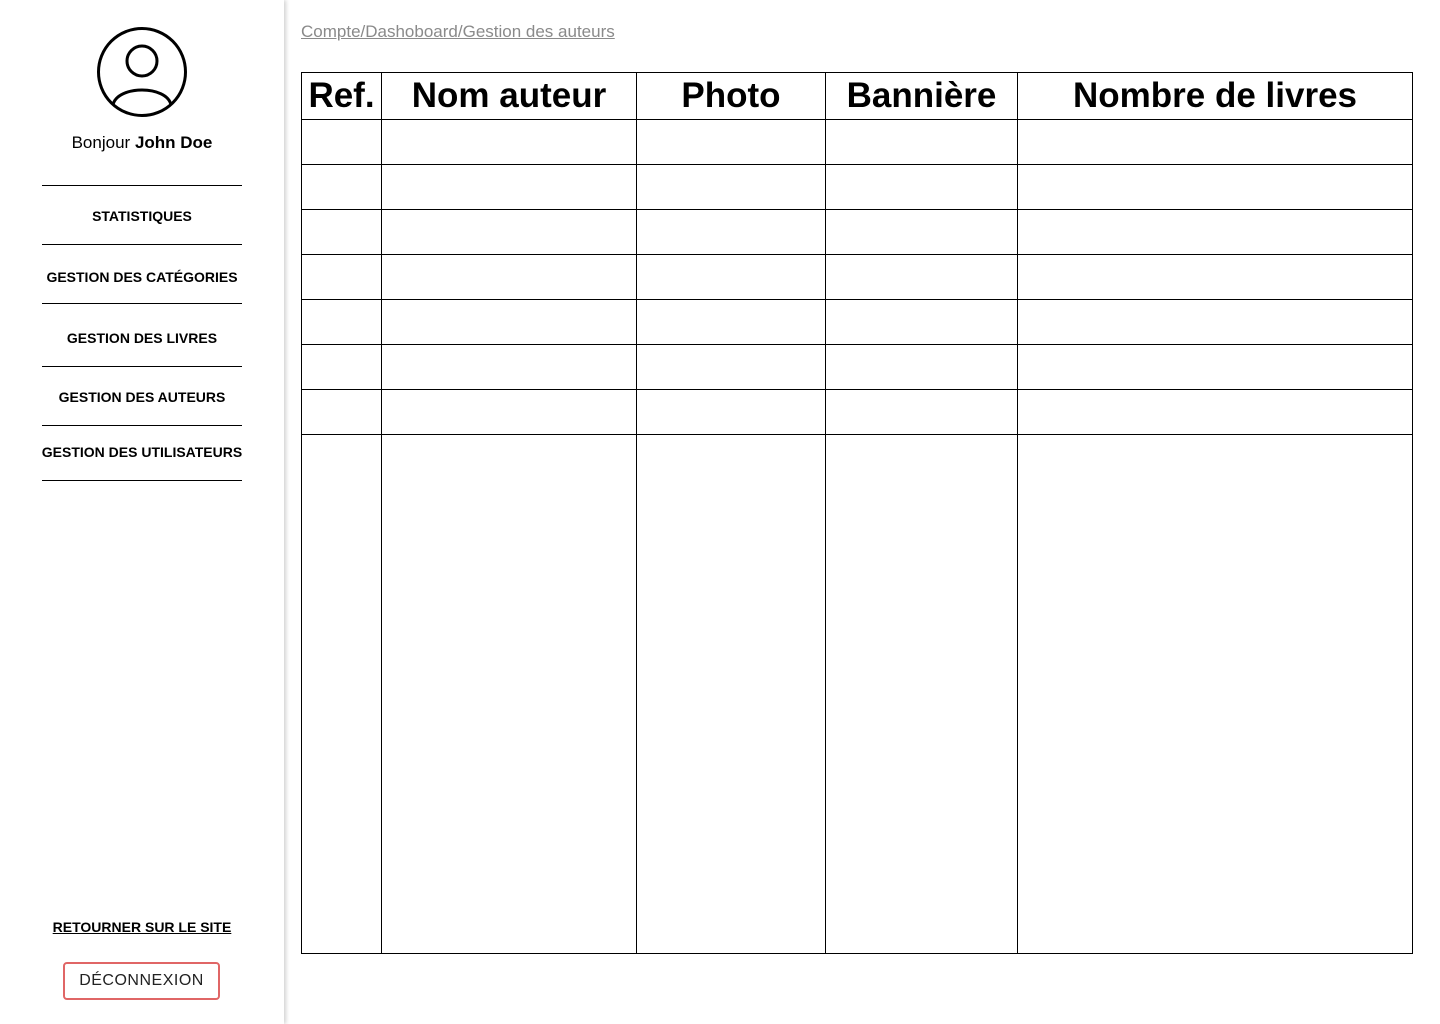 This screenshot has height=1024, width=1440. I want to click on breadcrumb: Compte/Dashoboard/Gestion des auteurs, so click(458, 32).